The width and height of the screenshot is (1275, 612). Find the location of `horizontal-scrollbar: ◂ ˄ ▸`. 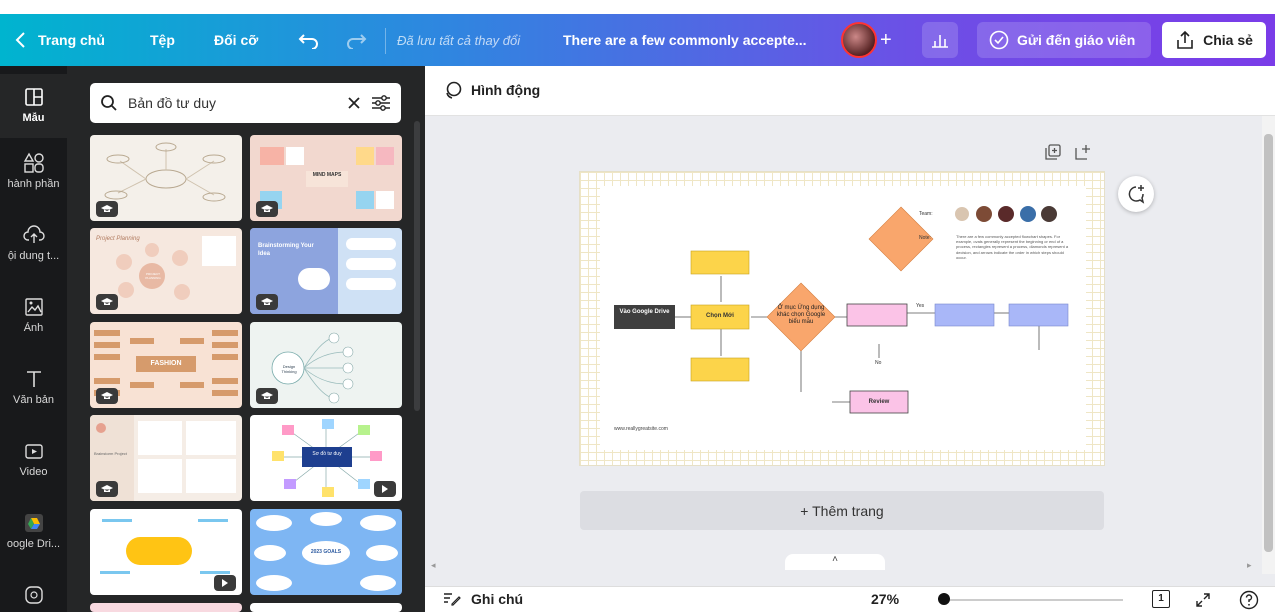

horizontal-scrollbar: ◂ ˄ ▸ is located at coordinates (843, 564).